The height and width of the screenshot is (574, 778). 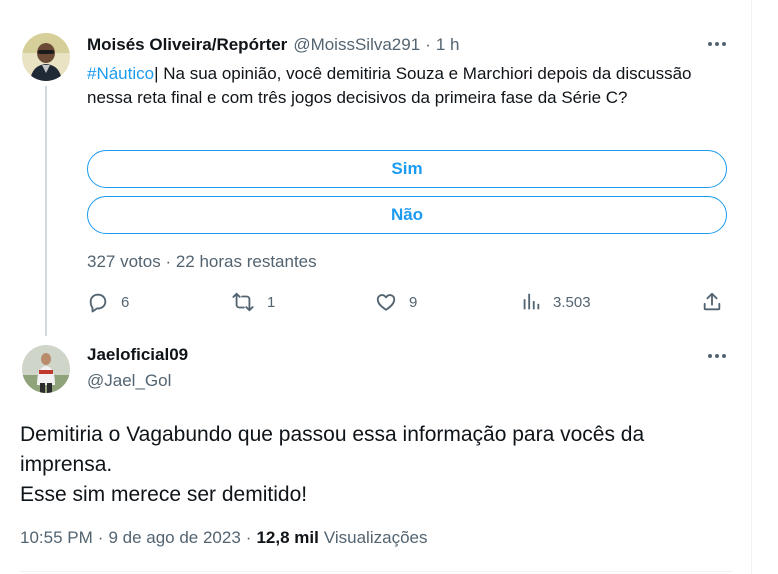 I want to click on poll-option-nao: Não, so click(x=407, y=215).